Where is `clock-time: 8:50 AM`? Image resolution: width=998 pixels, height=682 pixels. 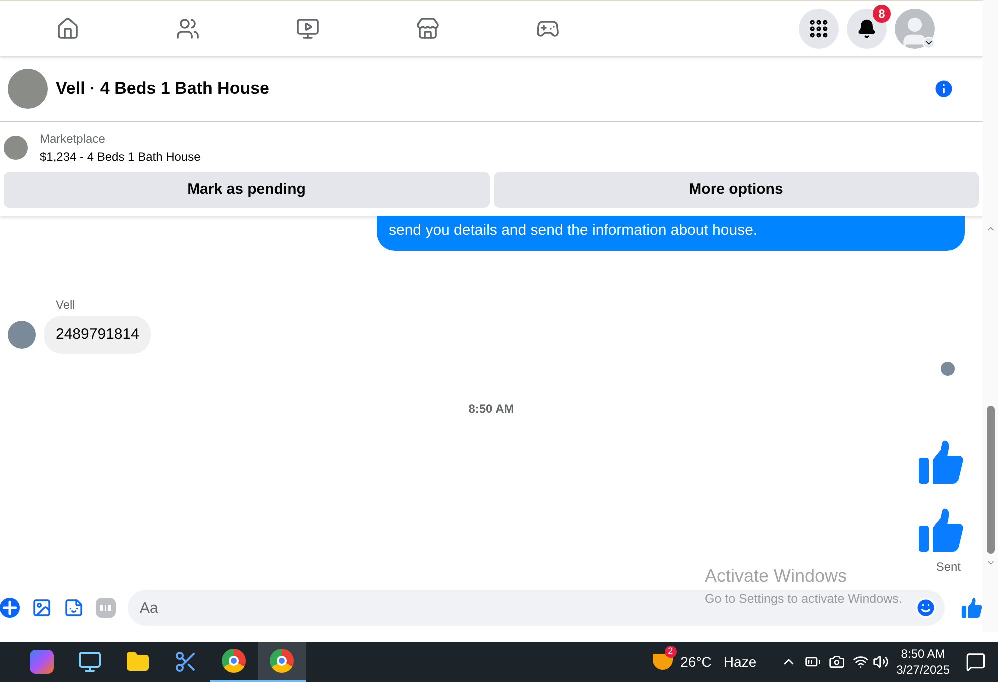
clock-time: 8:50 AM is located at coordinates (923, 654).